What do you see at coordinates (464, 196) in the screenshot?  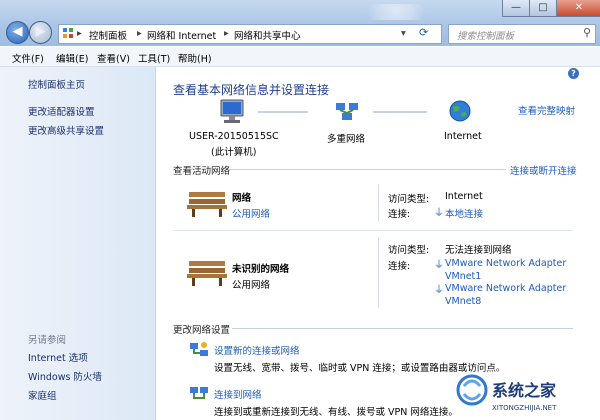 I see `access-type-value: Internet` at bounding box center [464, 196].